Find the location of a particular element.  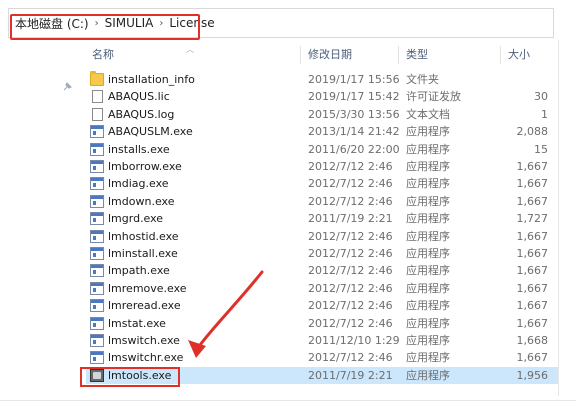

column-header-size: 大小 is located at coordinates (519, 55).